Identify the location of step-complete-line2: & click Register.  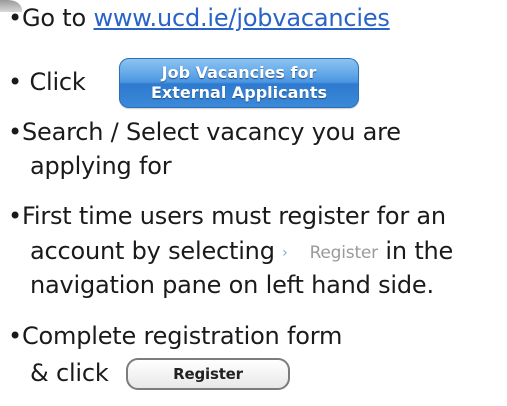
(149, 373).